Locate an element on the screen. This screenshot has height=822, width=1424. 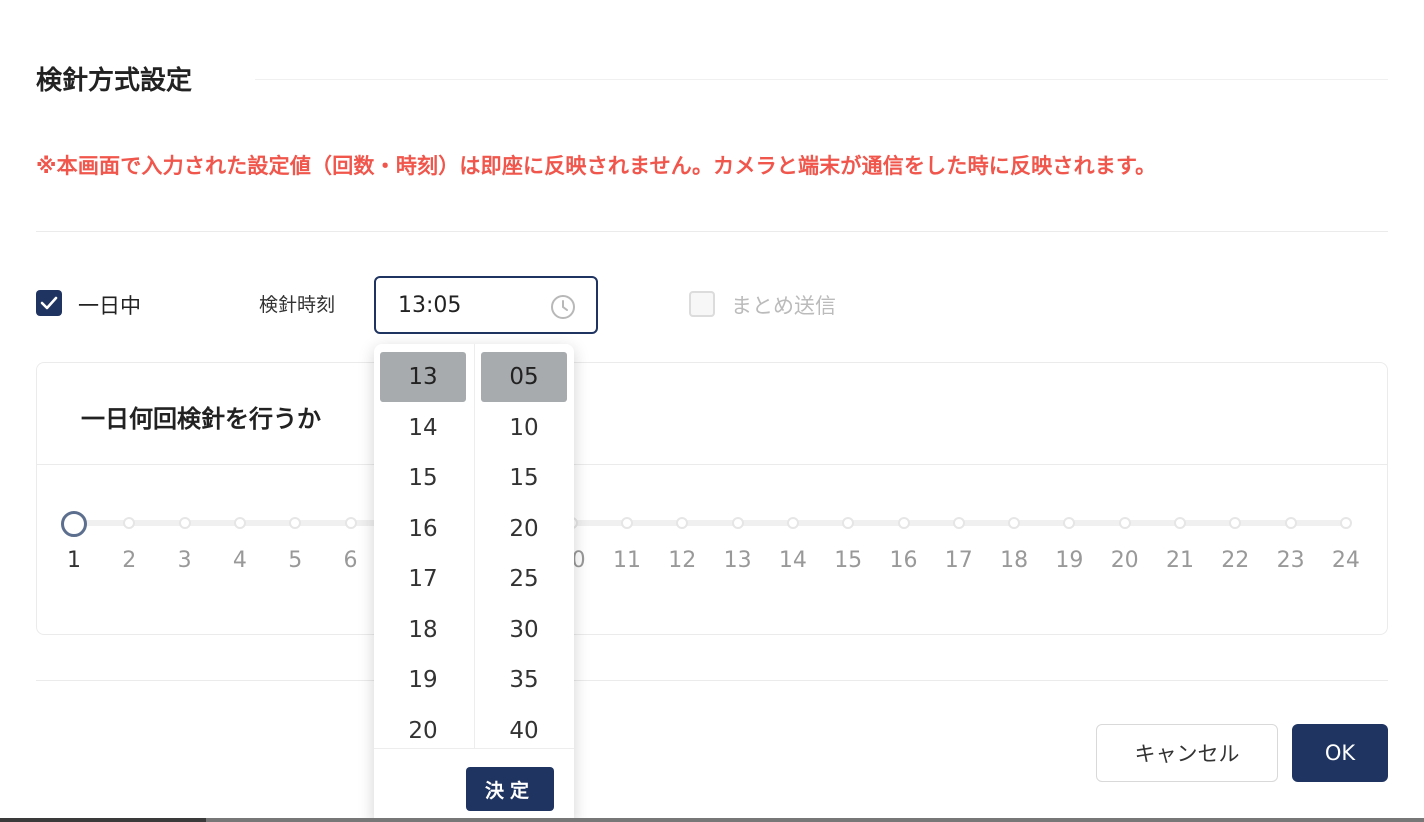
reading-time-label: 検針時刻 is located at coordinates (297, 305).